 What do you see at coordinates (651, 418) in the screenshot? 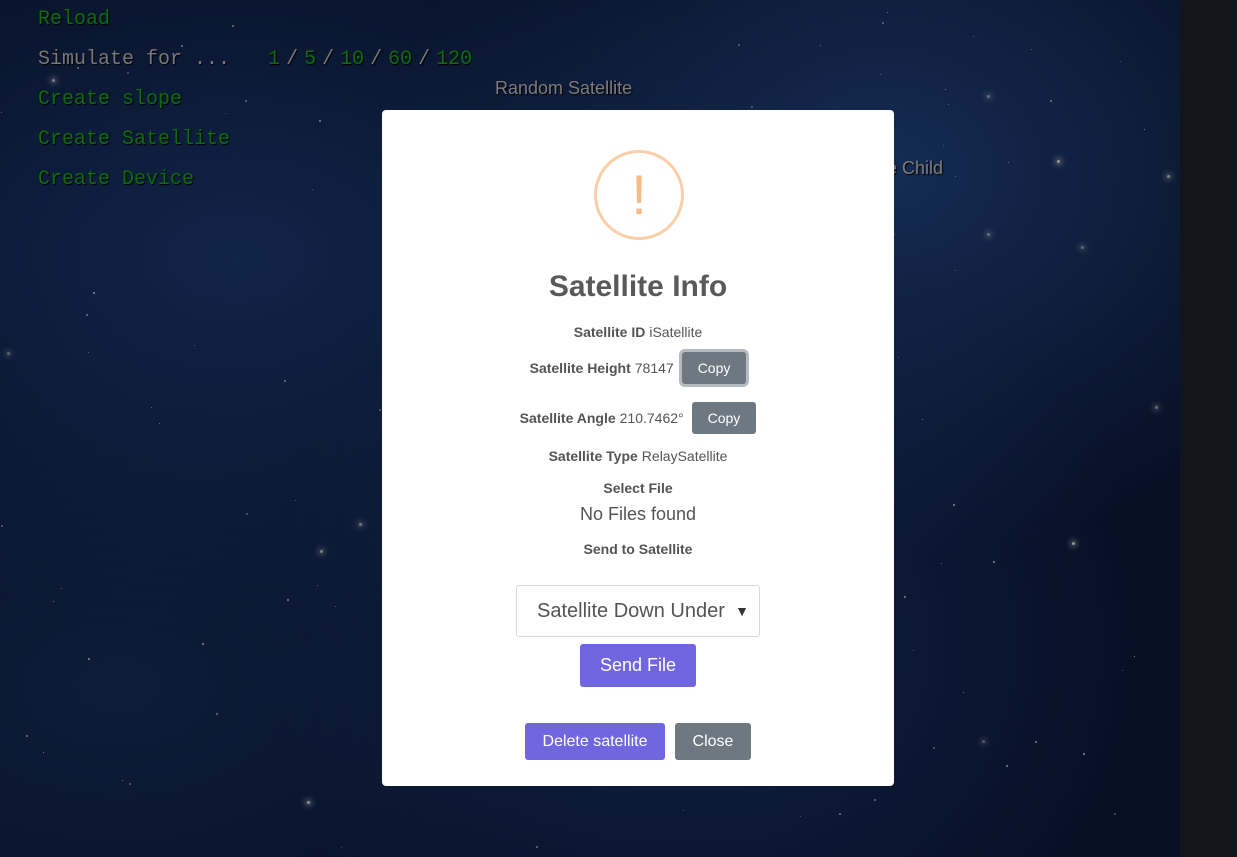
I see `satellite-angle-value: 210.7462°` at bounding box center [651, 418].